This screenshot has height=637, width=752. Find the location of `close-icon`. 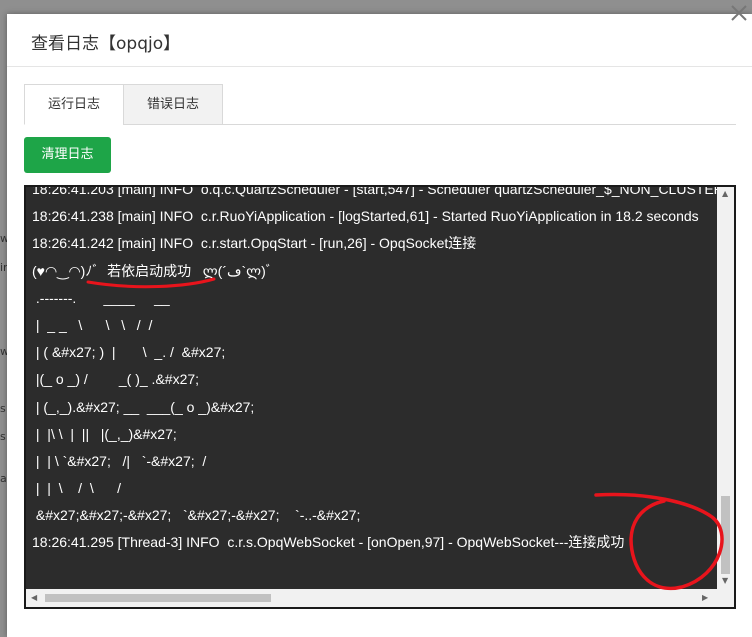

close-icon is located at coordinates (739, 13).